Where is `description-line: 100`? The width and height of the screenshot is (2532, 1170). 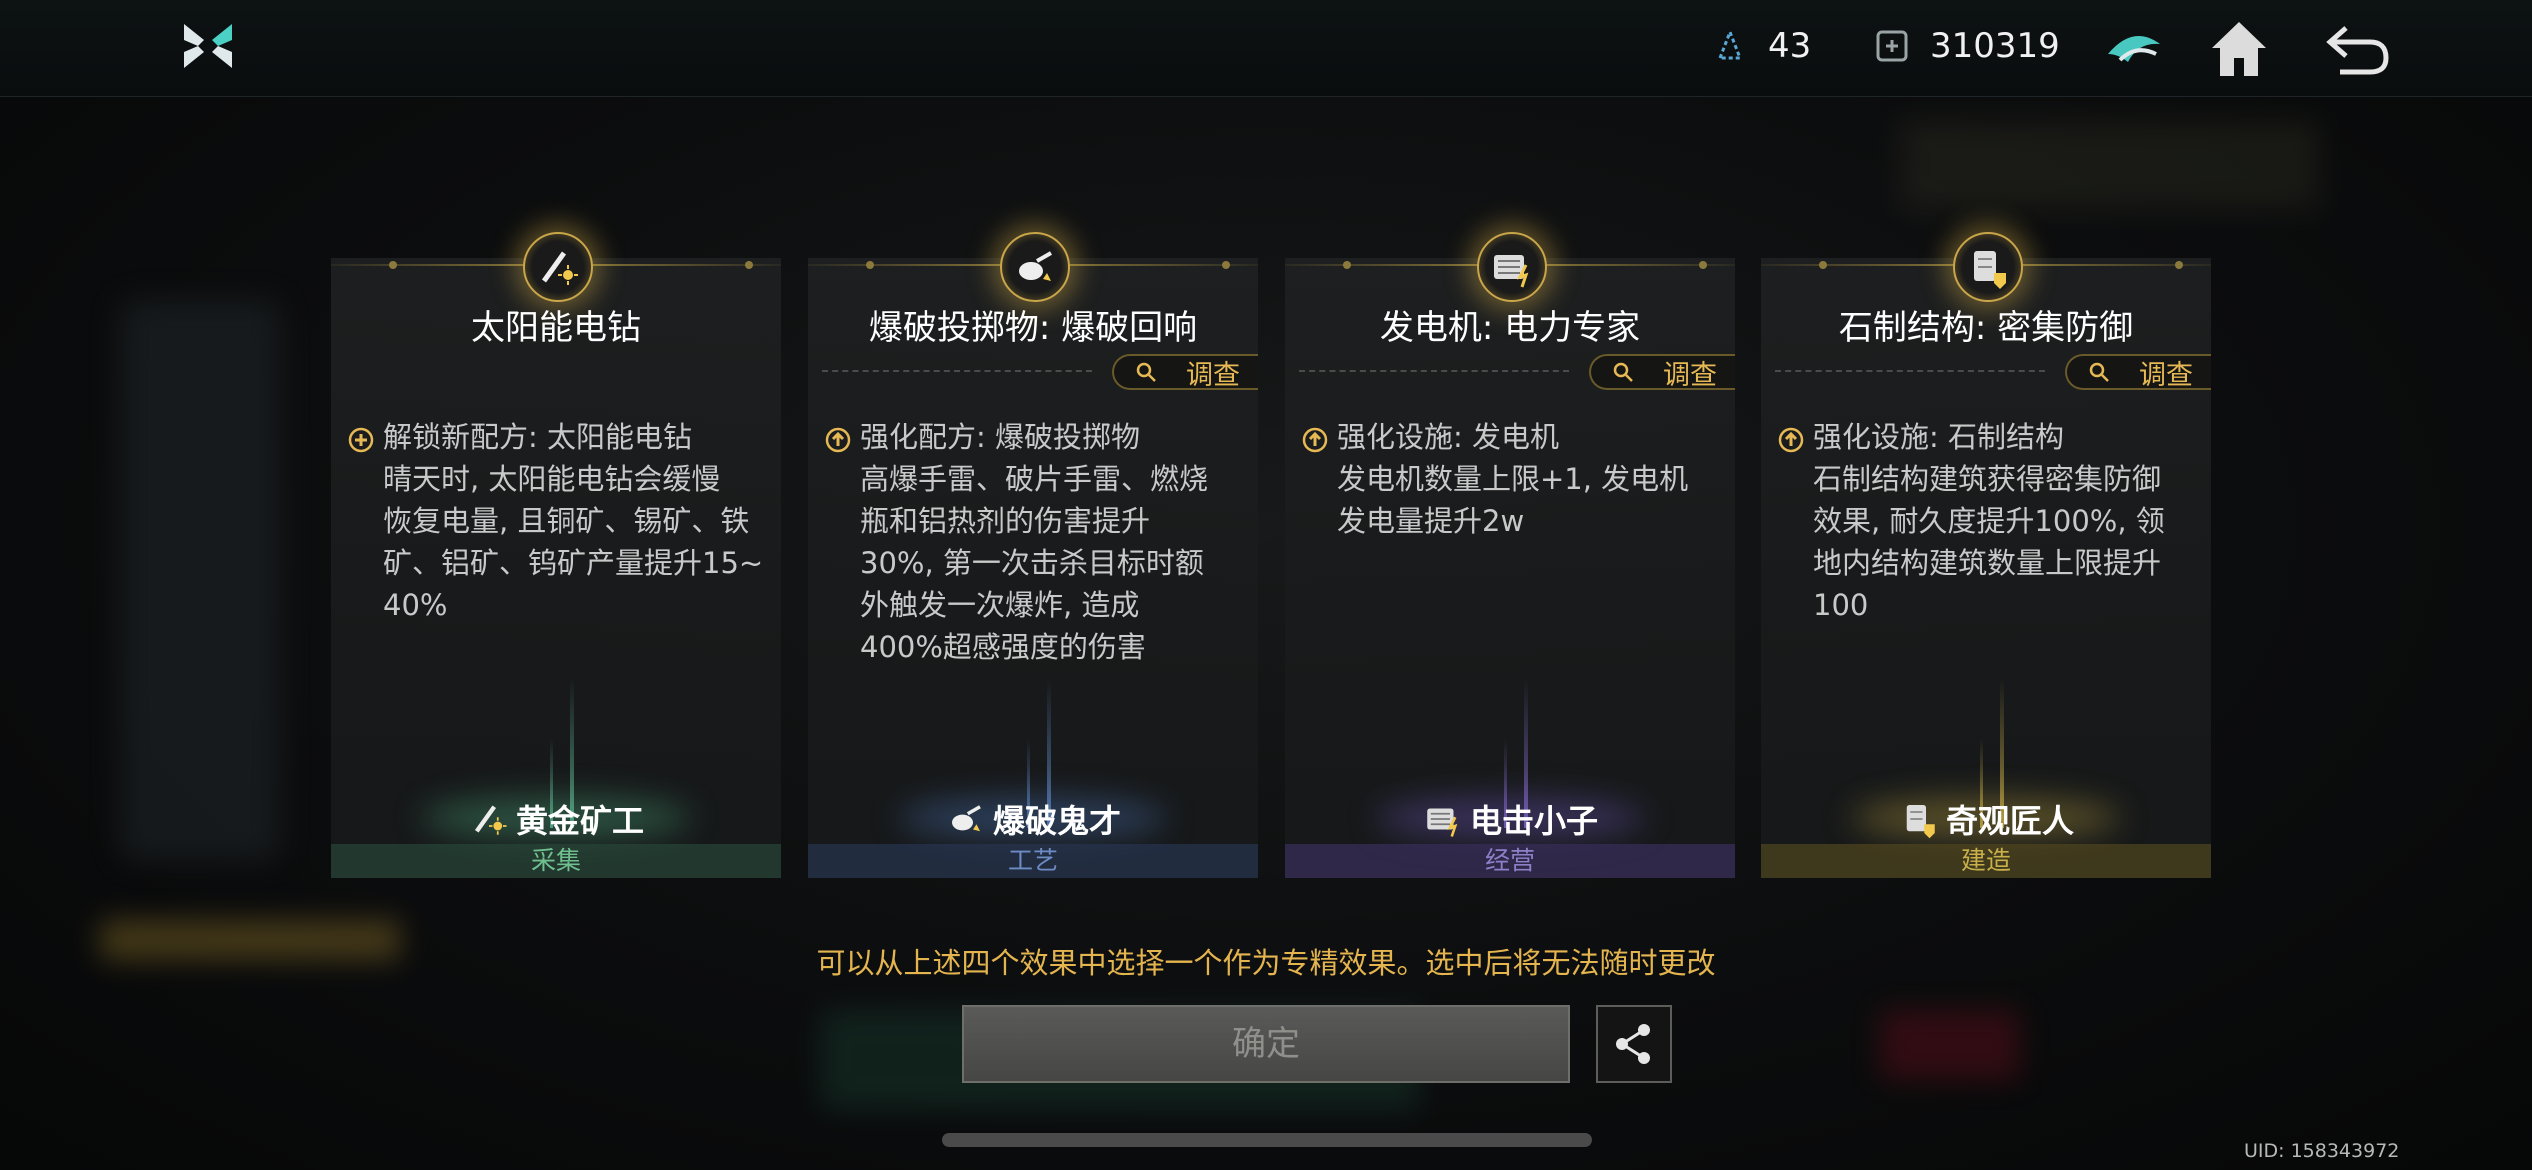 description-line: 100 is located at coordinates (1841, 605).